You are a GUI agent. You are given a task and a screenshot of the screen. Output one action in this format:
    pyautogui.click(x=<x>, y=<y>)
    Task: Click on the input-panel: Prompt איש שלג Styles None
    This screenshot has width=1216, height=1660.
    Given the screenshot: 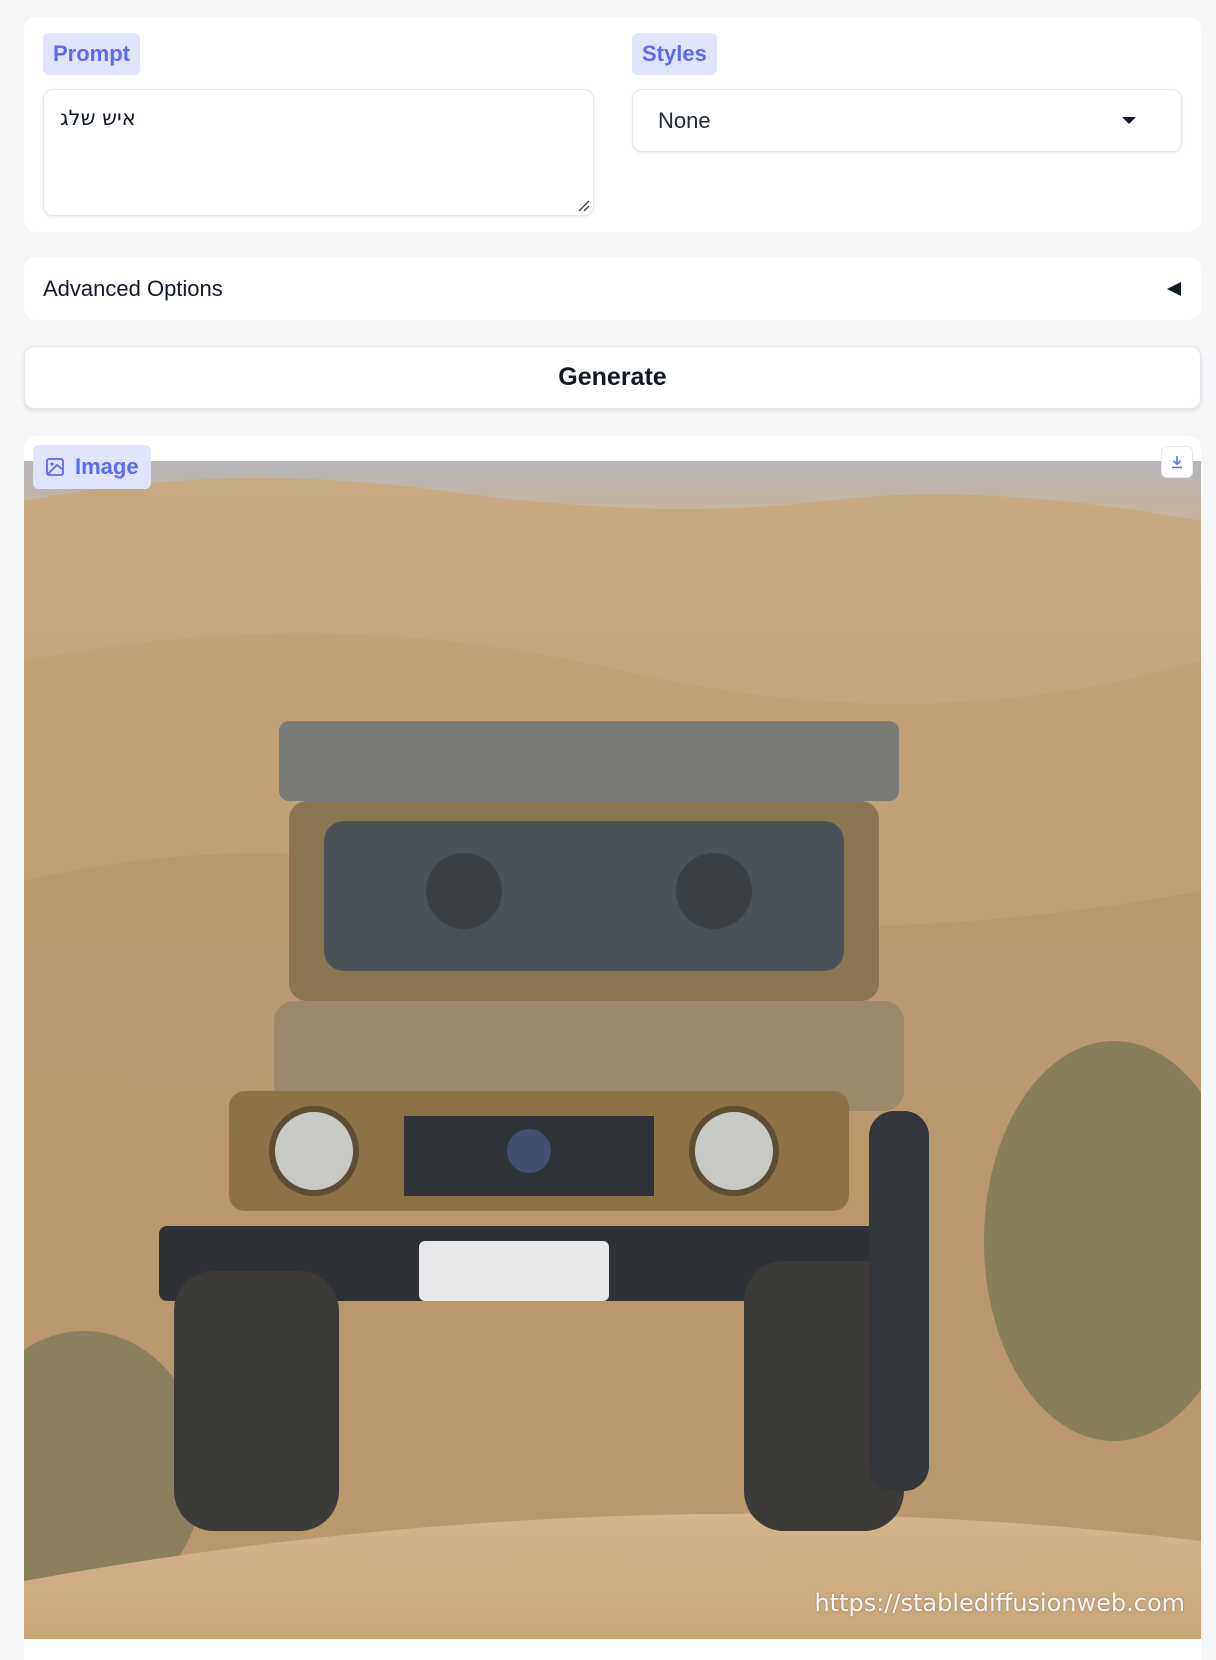 What is the action you would take?
    pyautogui.click(x=612, y=124)
    